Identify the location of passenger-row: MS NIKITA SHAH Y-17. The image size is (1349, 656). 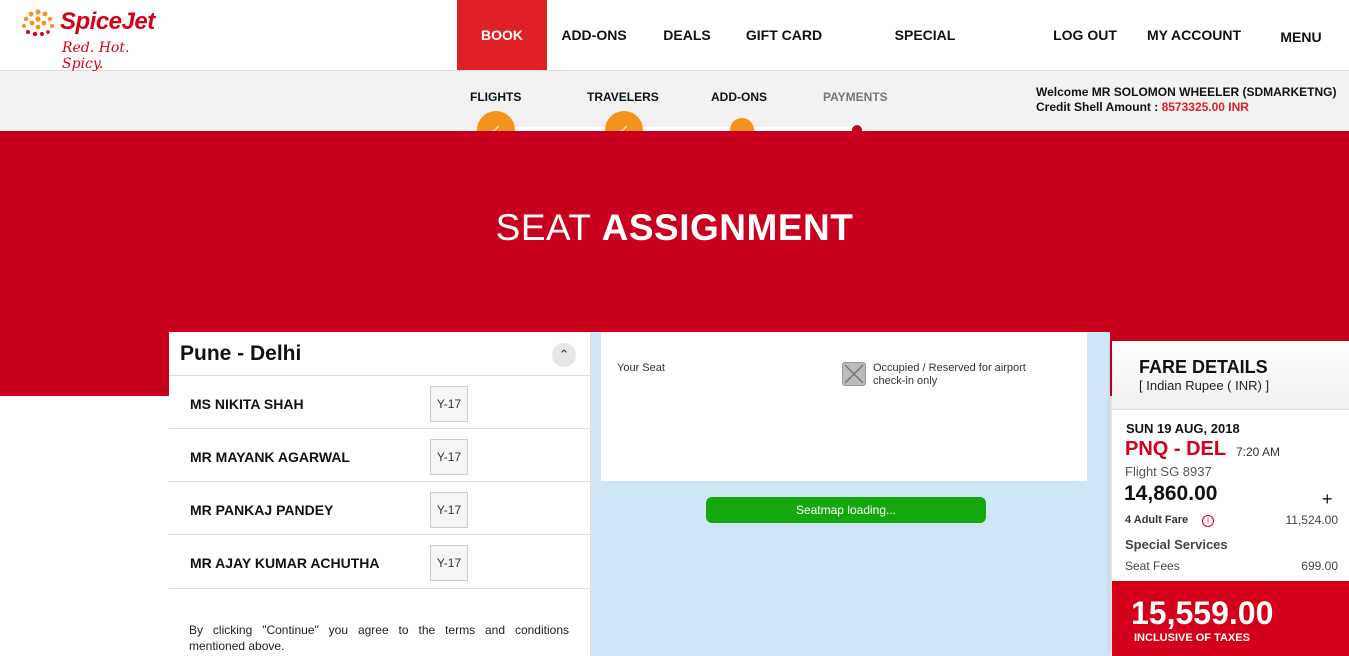
(379, 402).